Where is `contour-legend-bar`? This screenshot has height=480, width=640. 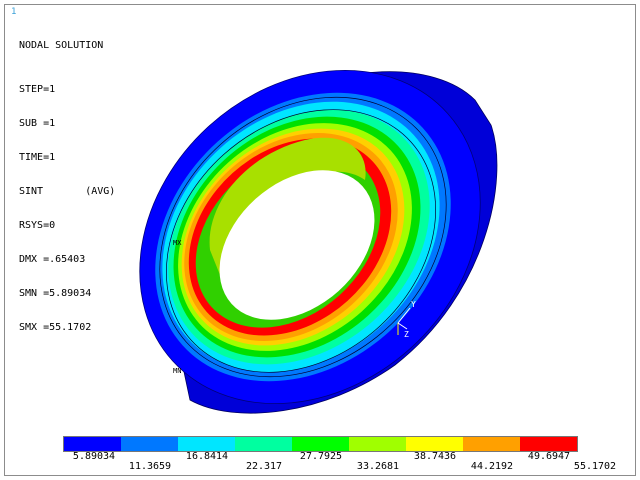 contour-legend-bar is located at coordinates (320, 444).